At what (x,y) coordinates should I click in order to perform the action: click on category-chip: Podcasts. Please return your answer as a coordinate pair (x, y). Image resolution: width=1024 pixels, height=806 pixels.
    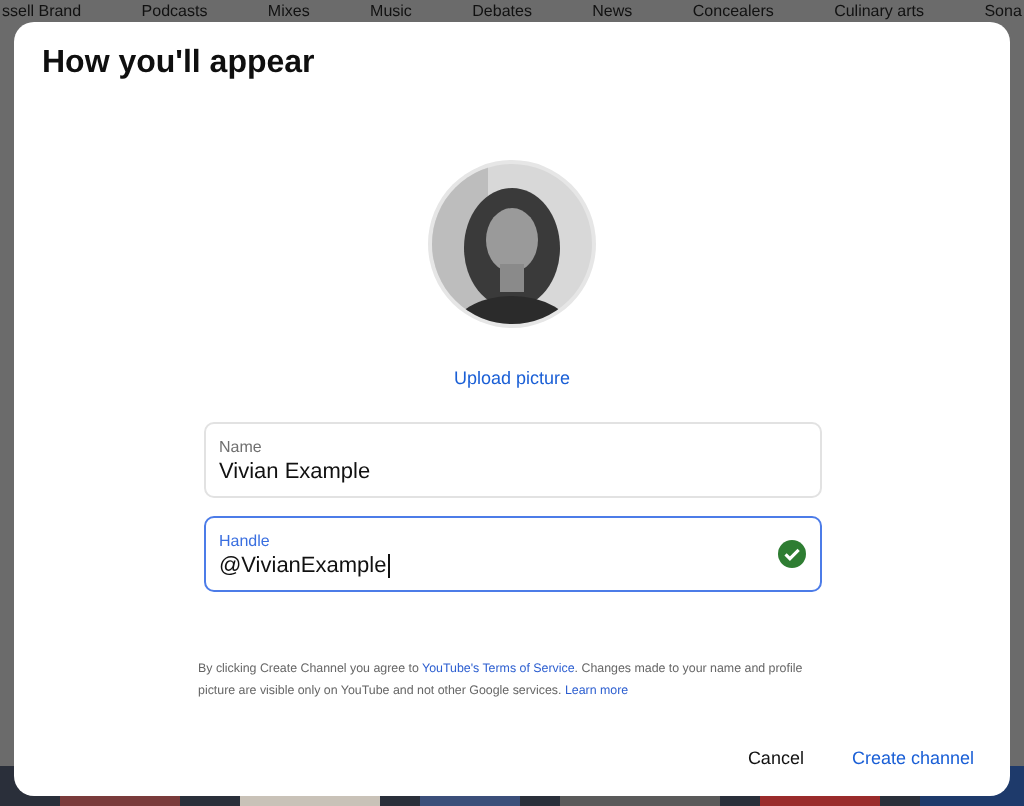
    Looking at the image, I should click on (174, 11).